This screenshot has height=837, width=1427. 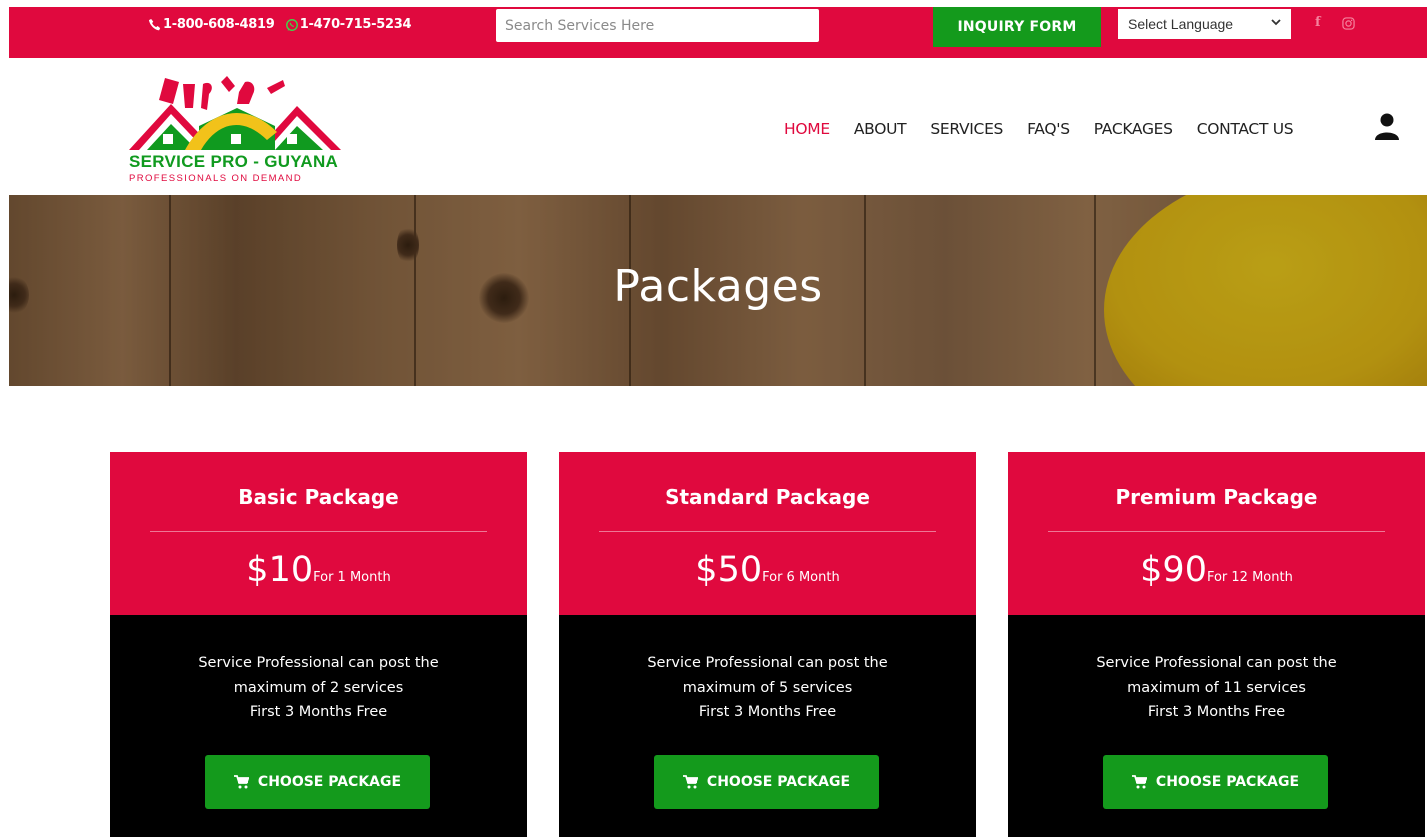 What do you see at coordinates (880, 129) in the screenshot?
I see `nav-item-about: ABOUT` at bounding box center [880, 129].